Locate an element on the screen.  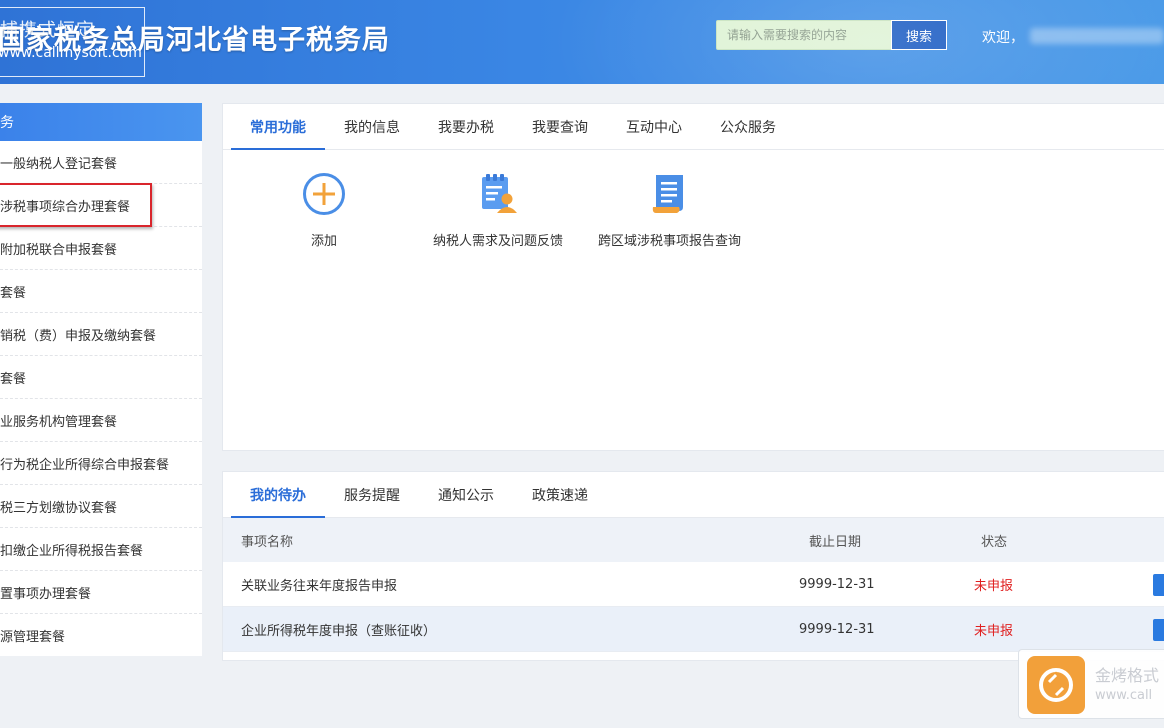
sidebar-item-withholding: 扣缴企业所得税报告套餐 is located at coordinates (101, 549).